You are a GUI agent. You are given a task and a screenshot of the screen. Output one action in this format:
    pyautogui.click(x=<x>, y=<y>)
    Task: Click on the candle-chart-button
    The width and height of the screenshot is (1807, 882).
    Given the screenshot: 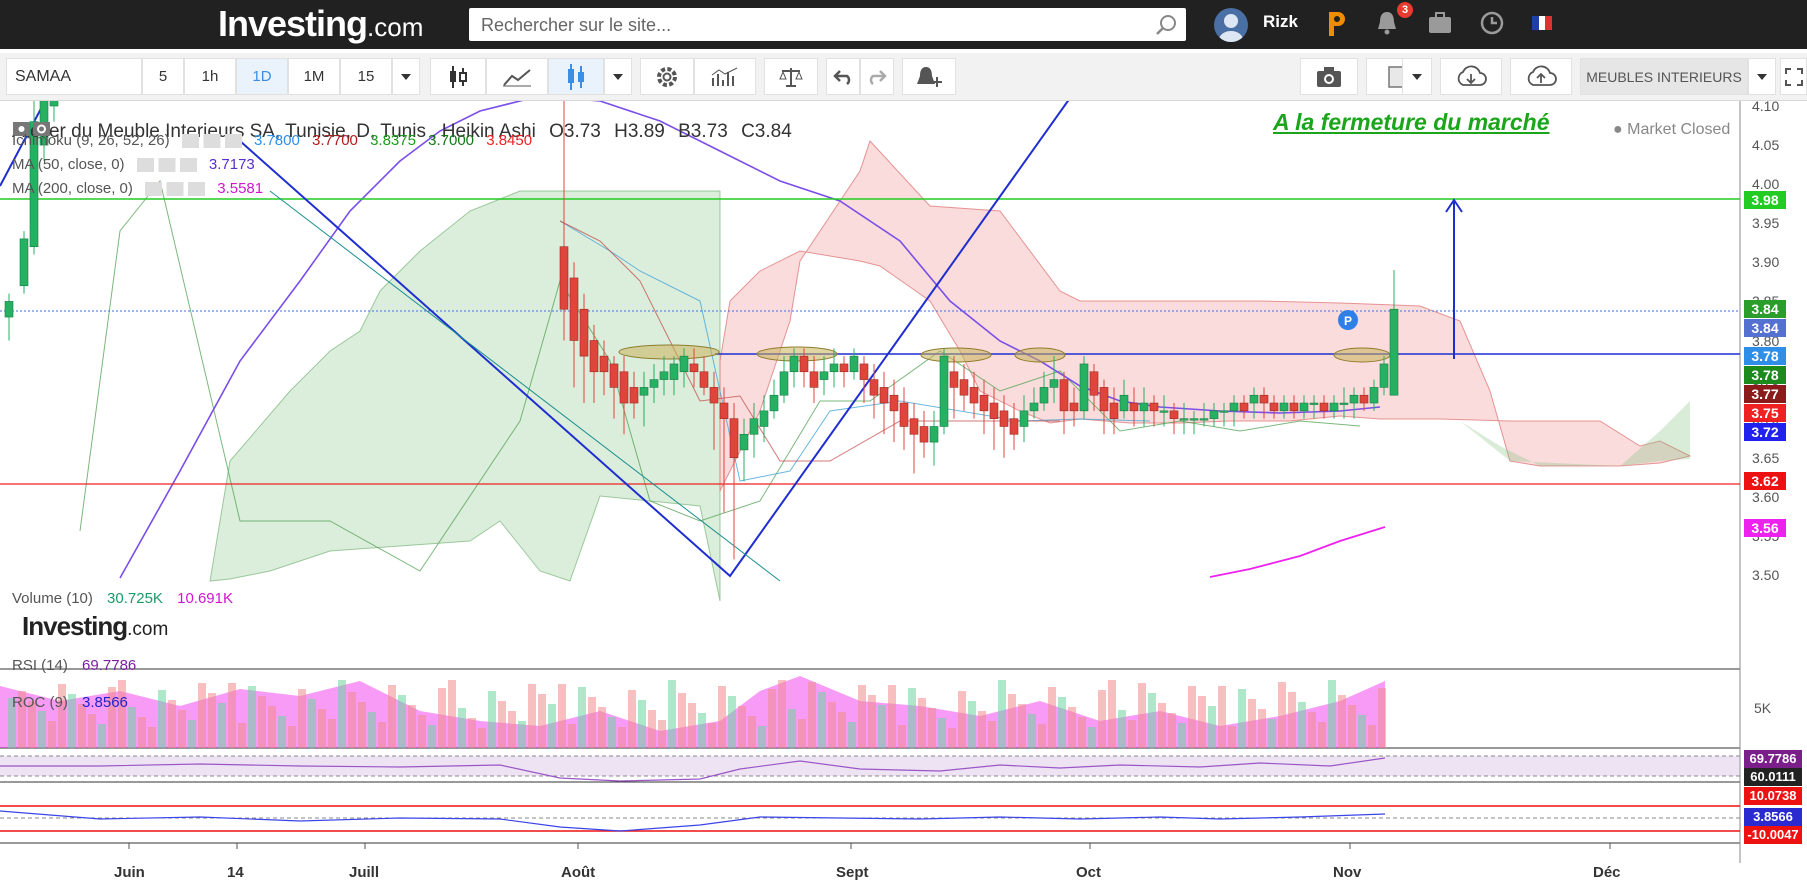 What is the action you would take?
    pyautogui.click(x=576, y=76)
    